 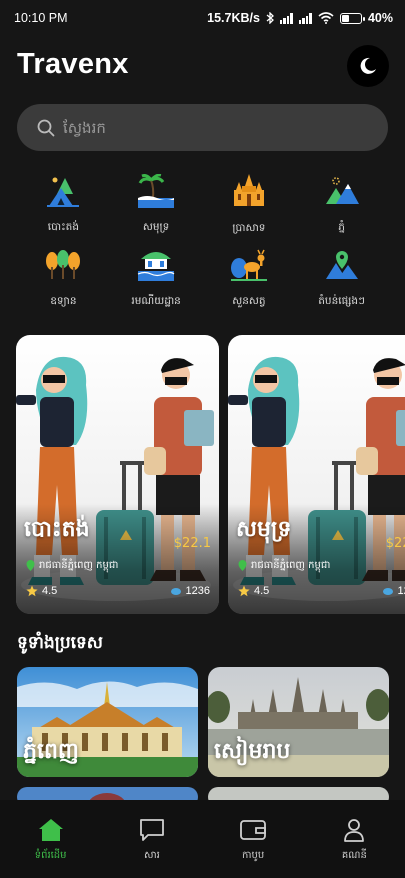 I want to click on nav-label: សារ, so click(x=151, y=855).